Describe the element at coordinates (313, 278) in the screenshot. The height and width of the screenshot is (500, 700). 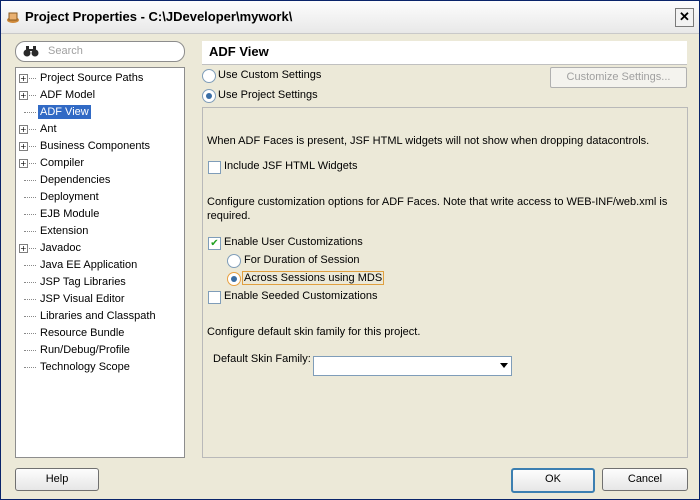
I see `across-sessions-mds-label: Across Sessions using MDS` at that location.